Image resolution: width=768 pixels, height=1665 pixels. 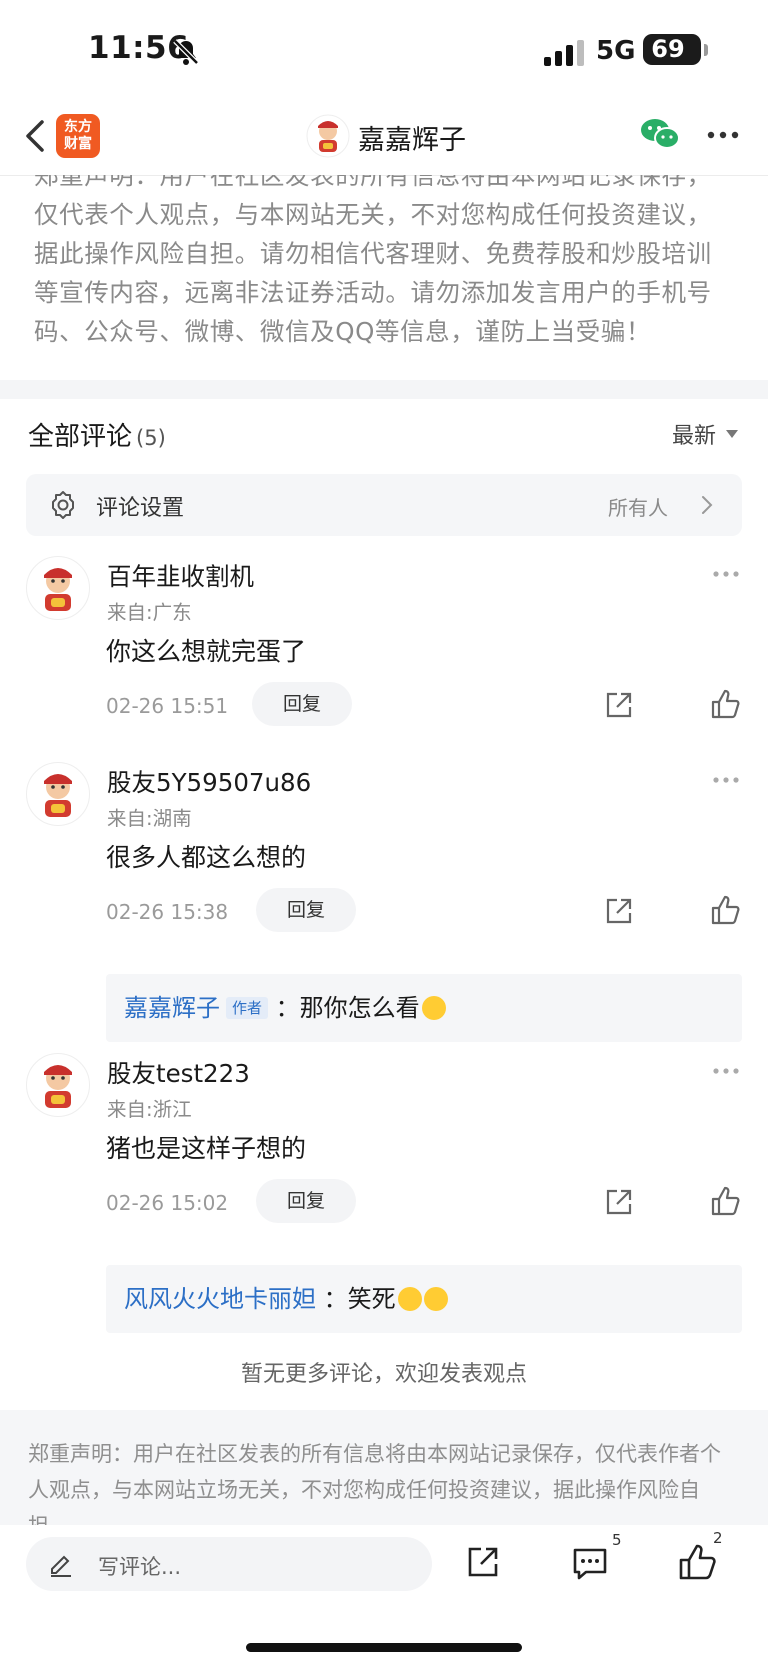 I want to click on comment-location: 来自:湖南, so click(x=149, y=818).